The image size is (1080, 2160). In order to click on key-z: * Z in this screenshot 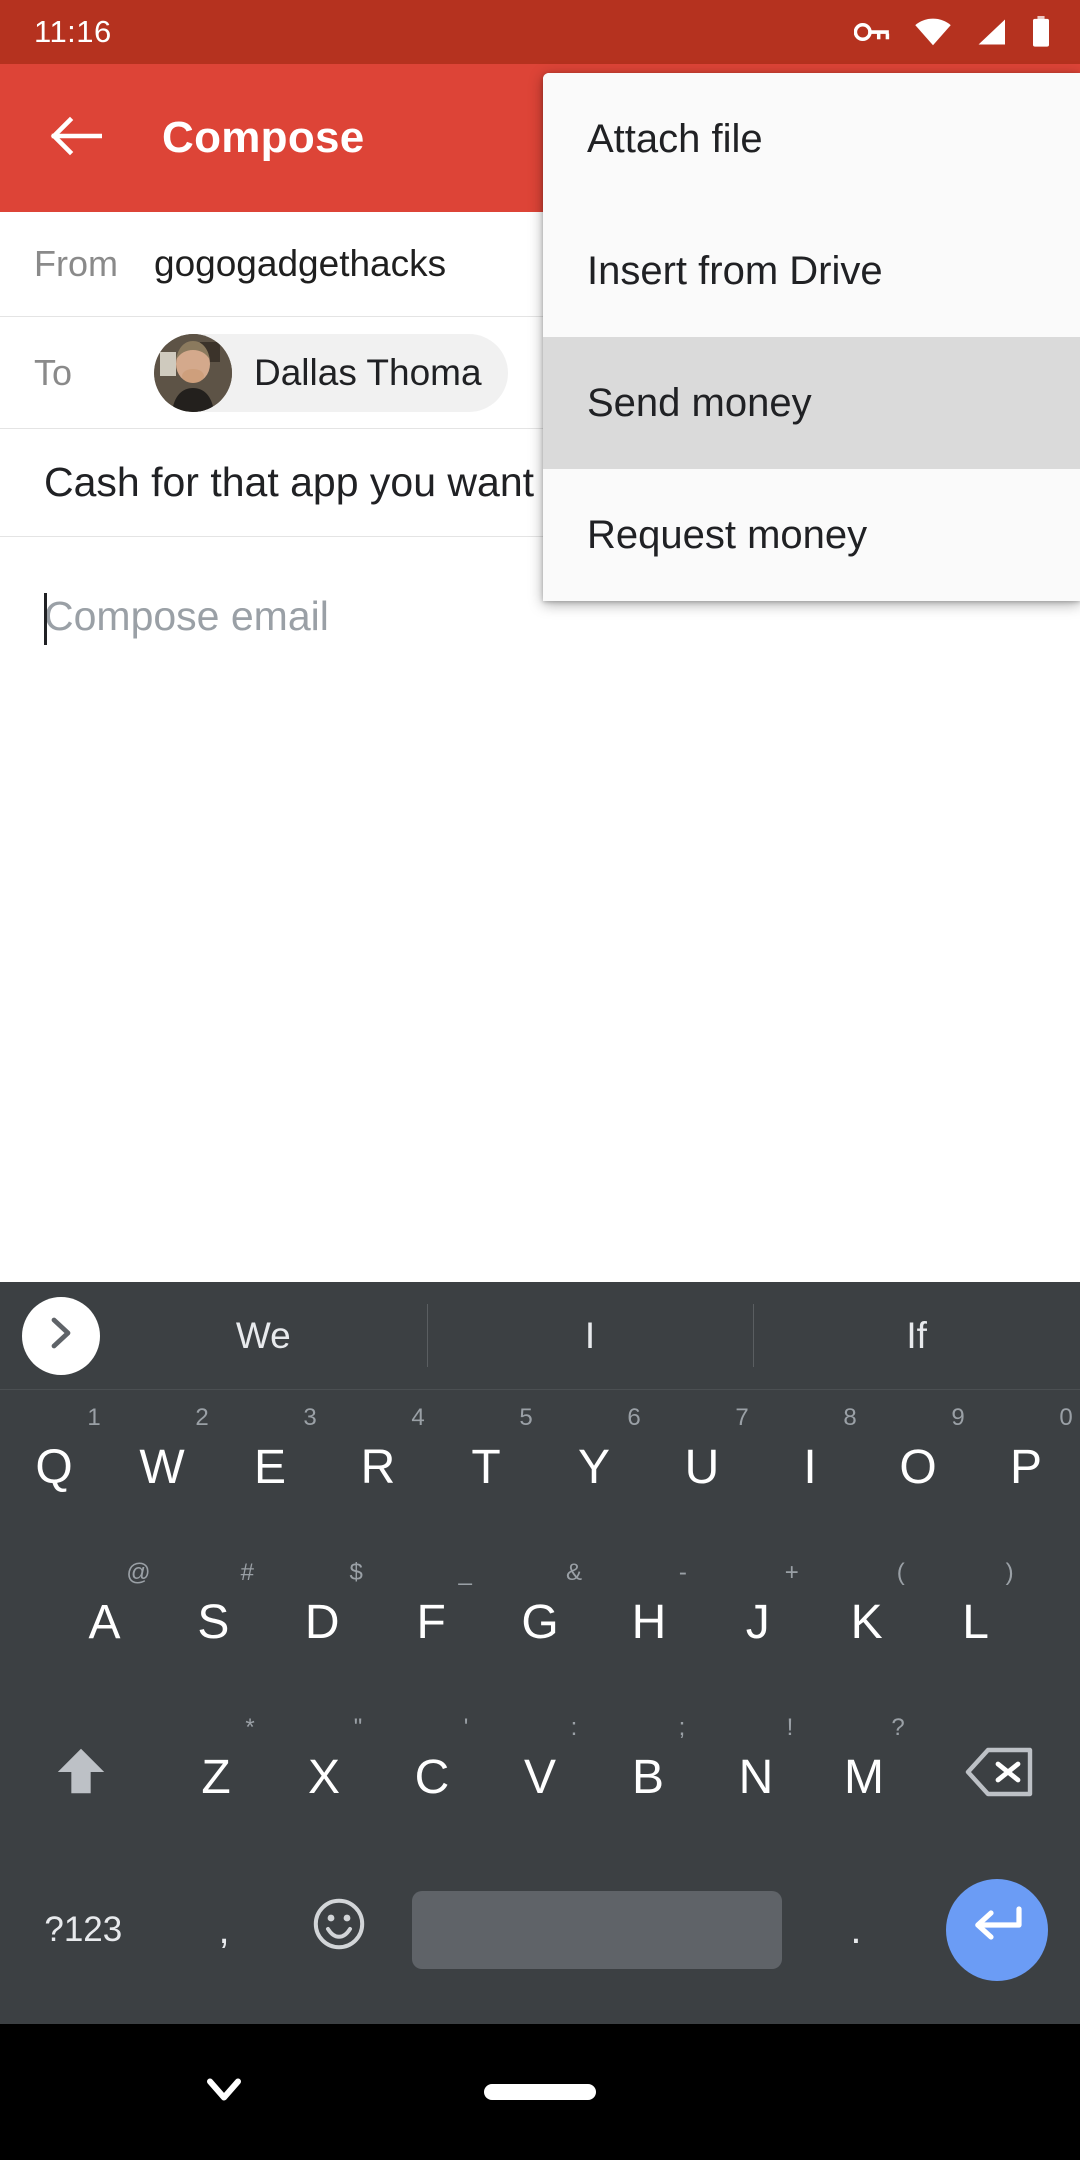, I will do `click(216, 1777)`.